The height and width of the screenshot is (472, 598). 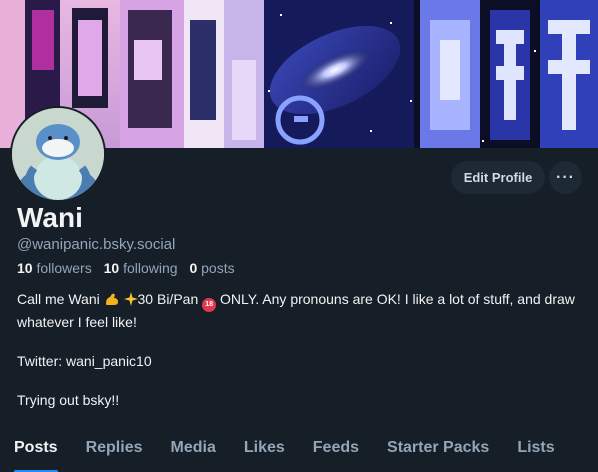 What do you see at coordinates (36, 451) in the screenshot?
I see `tab-posts: Posts` at bounding box center [36, 451].